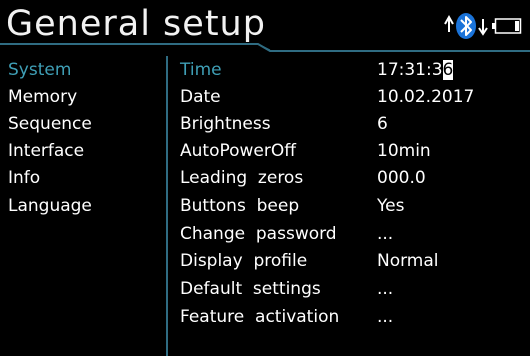 Image resolution: width=530 pixels, height=356 pixels. What do you see at coordinates (466, 26) in the screenshot?
I see `bluetooth-transfer-icon` at bounding box center [466, 26].